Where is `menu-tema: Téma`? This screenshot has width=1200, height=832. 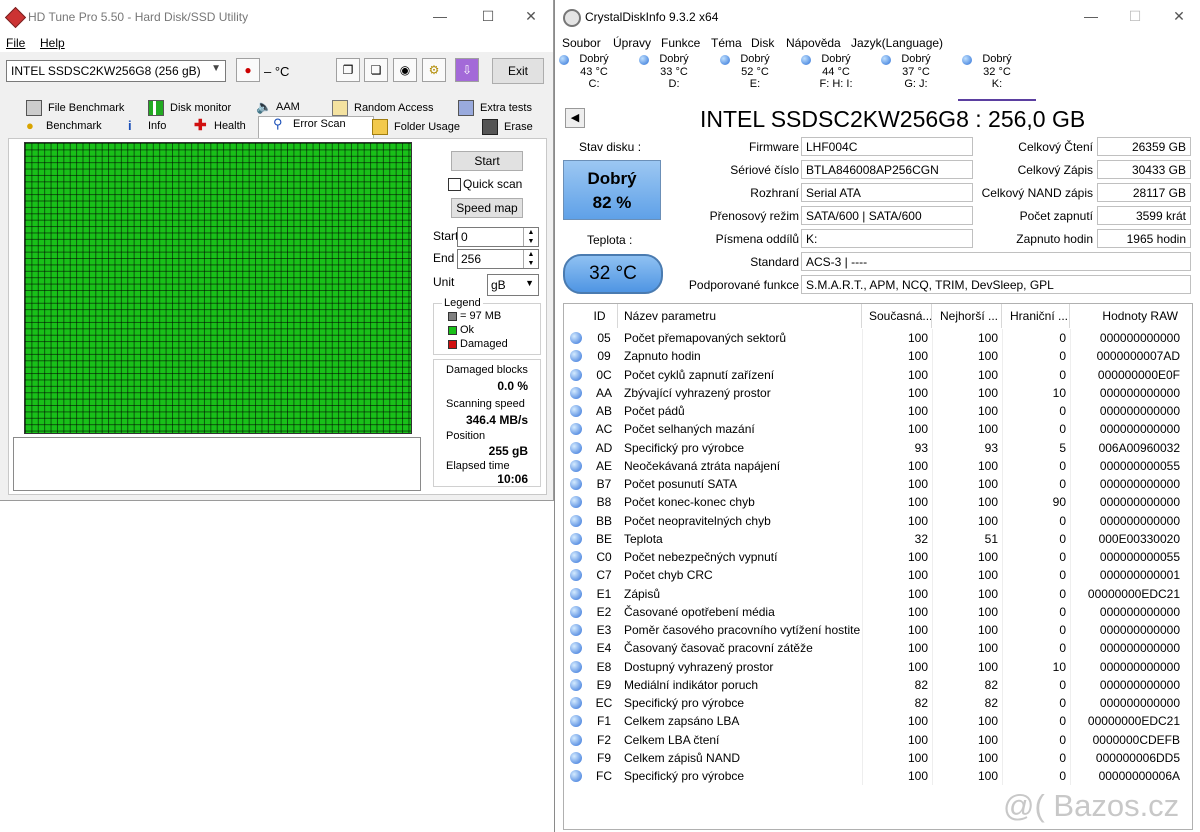 menu-tema: Téma is located at coordinates (726, 43).